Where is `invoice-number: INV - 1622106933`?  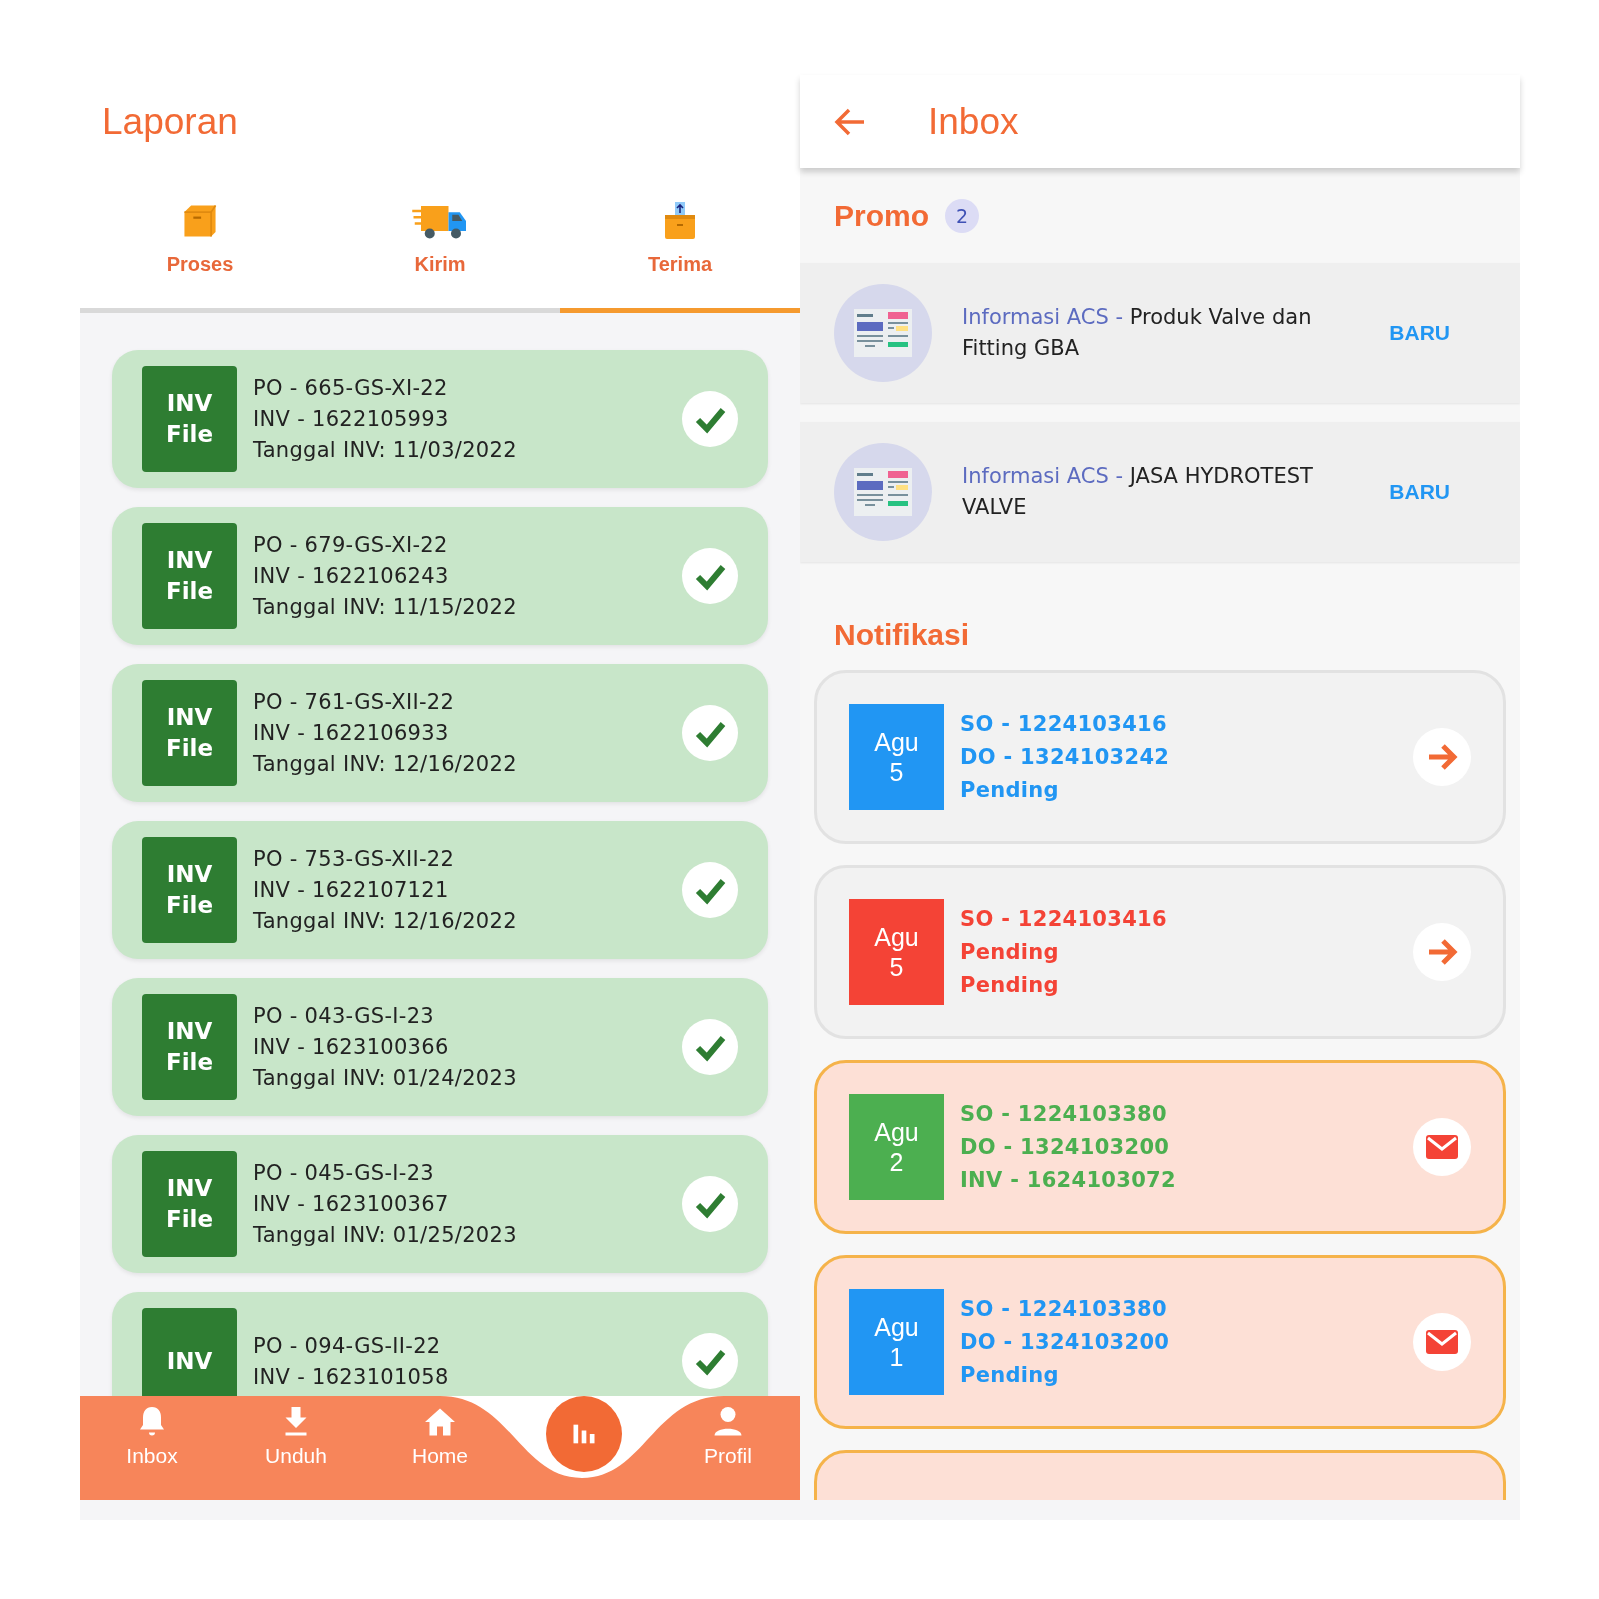
invoice-number: INV - 1622106933 is located at coordinates (351, 733).